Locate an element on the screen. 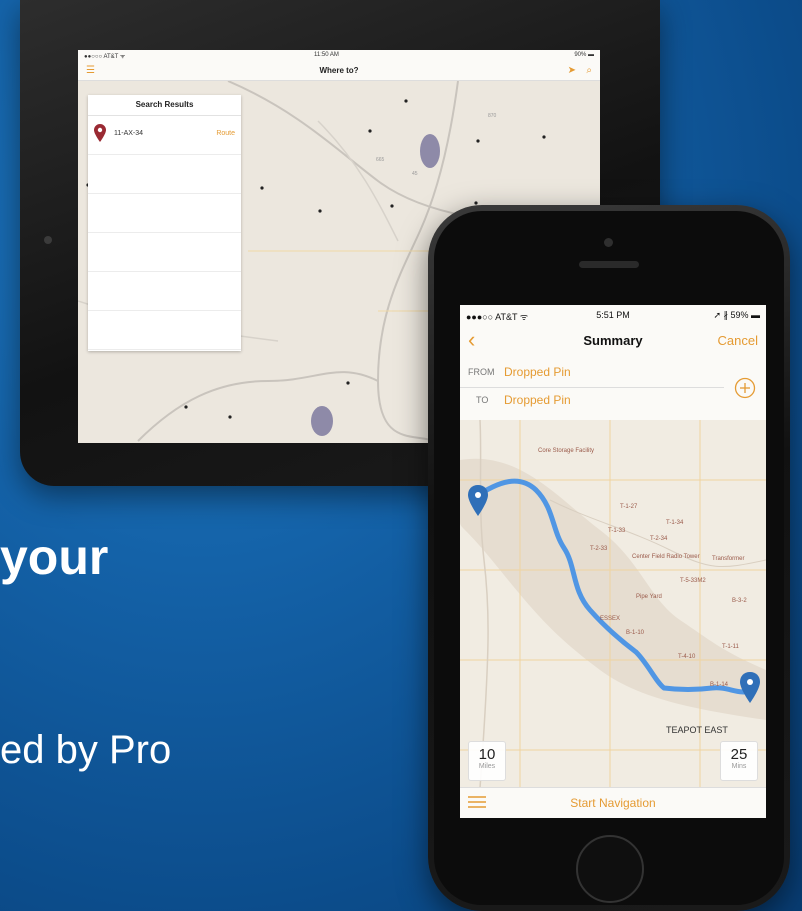 This screenshot has width=802, height=911. map-label: T-2-33 is located at coordinates (599, 549).